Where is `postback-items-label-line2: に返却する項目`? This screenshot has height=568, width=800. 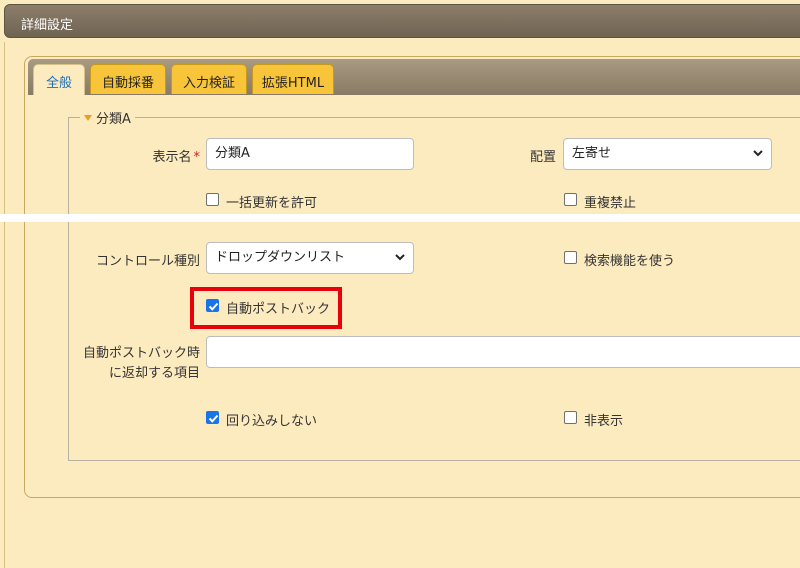
postback-items-label-line2: に返却する項目 is located at coordinates (154, 373).